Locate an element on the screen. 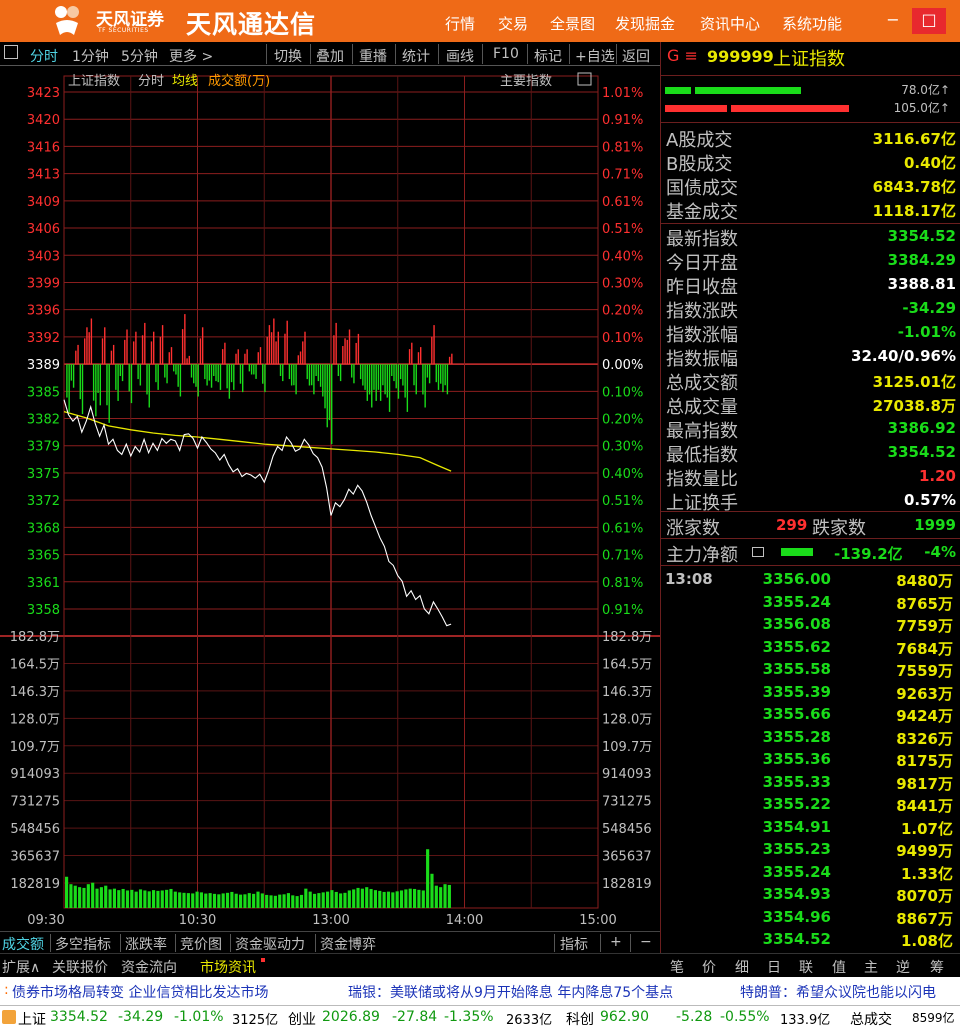 This screenshot has height=1028, width=960. tab-auction: 竞价图 is located at coordinates (201, 944).